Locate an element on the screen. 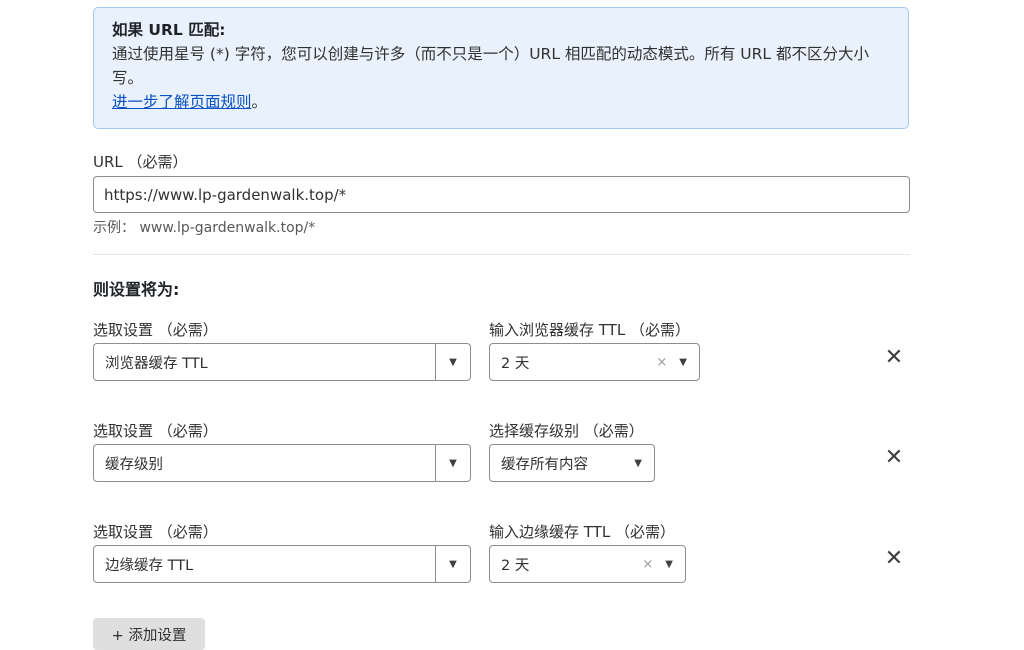  url-example-hint: 示例： www.lp-gardenwalk.top/* is located at coordinates (204, 228).